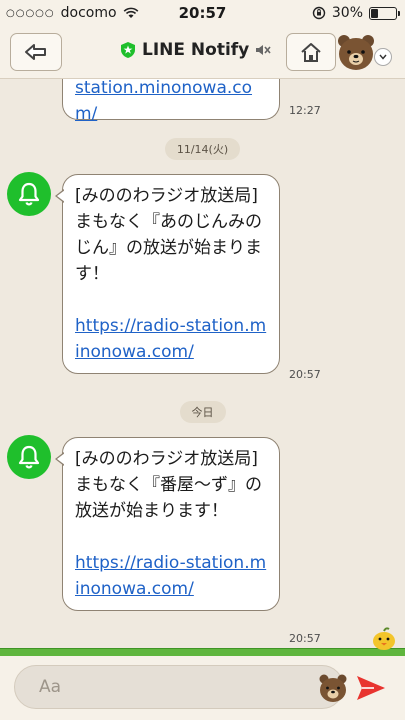  I want to click on message-link-2: https://radio-station.minonowa.com/, so click(171, 576).